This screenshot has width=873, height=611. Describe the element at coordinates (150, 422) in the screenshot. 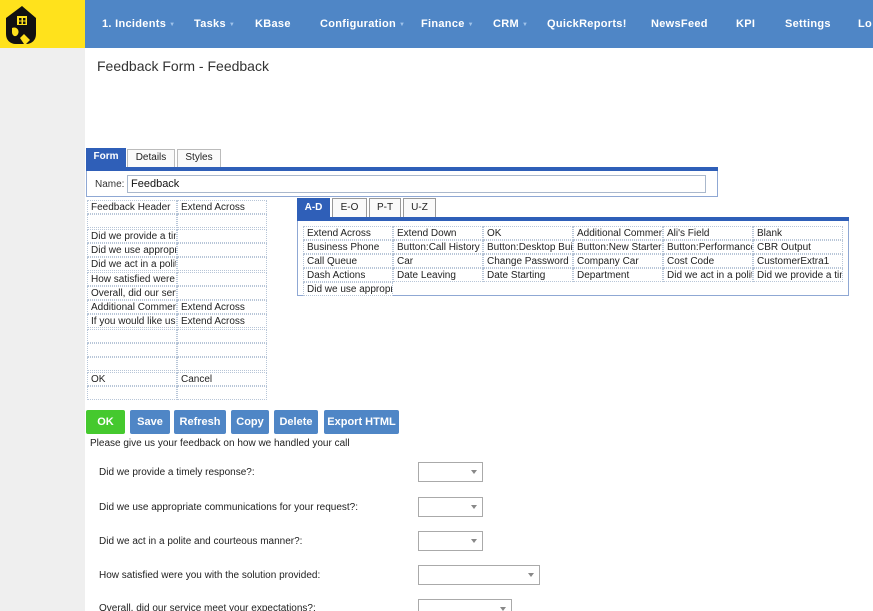

I see `save-button: Save` at that location.